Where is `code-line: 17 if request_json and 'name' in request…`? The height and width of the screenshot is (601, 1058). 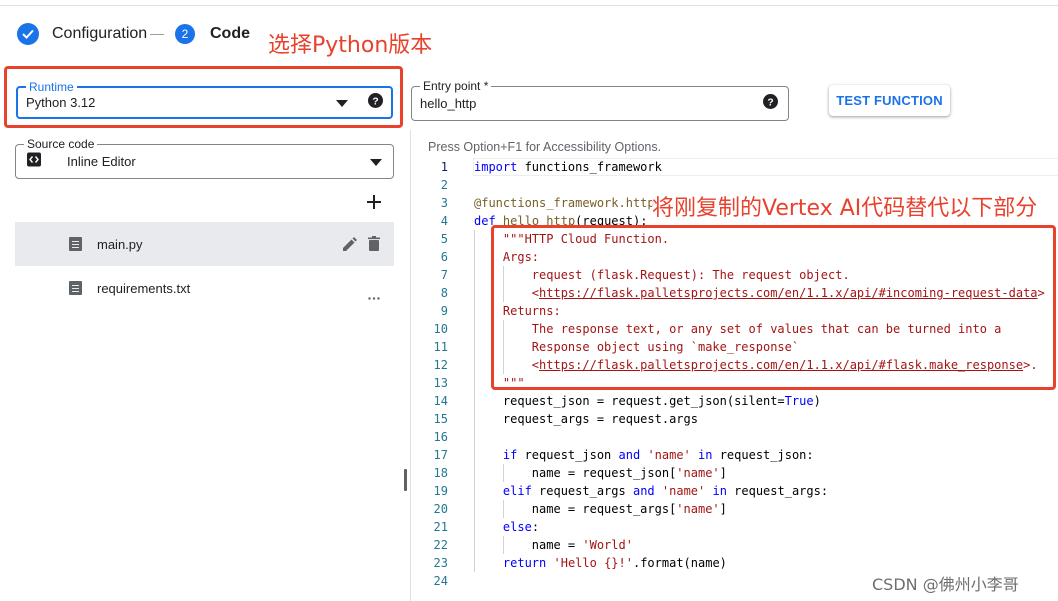 code-line: 17 if request_json and 'name' in request… is located at coordinates (623, 455).